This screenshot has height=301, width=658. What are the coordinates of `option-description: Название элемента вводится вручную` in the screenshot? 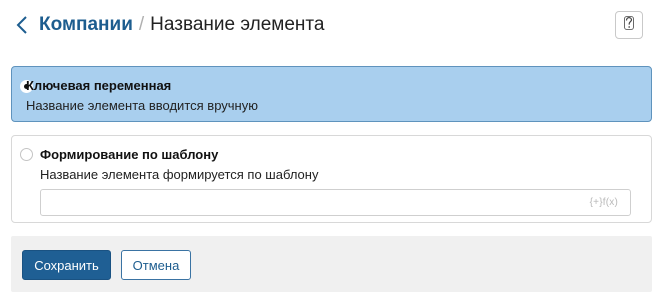 It's located at (142, 105).